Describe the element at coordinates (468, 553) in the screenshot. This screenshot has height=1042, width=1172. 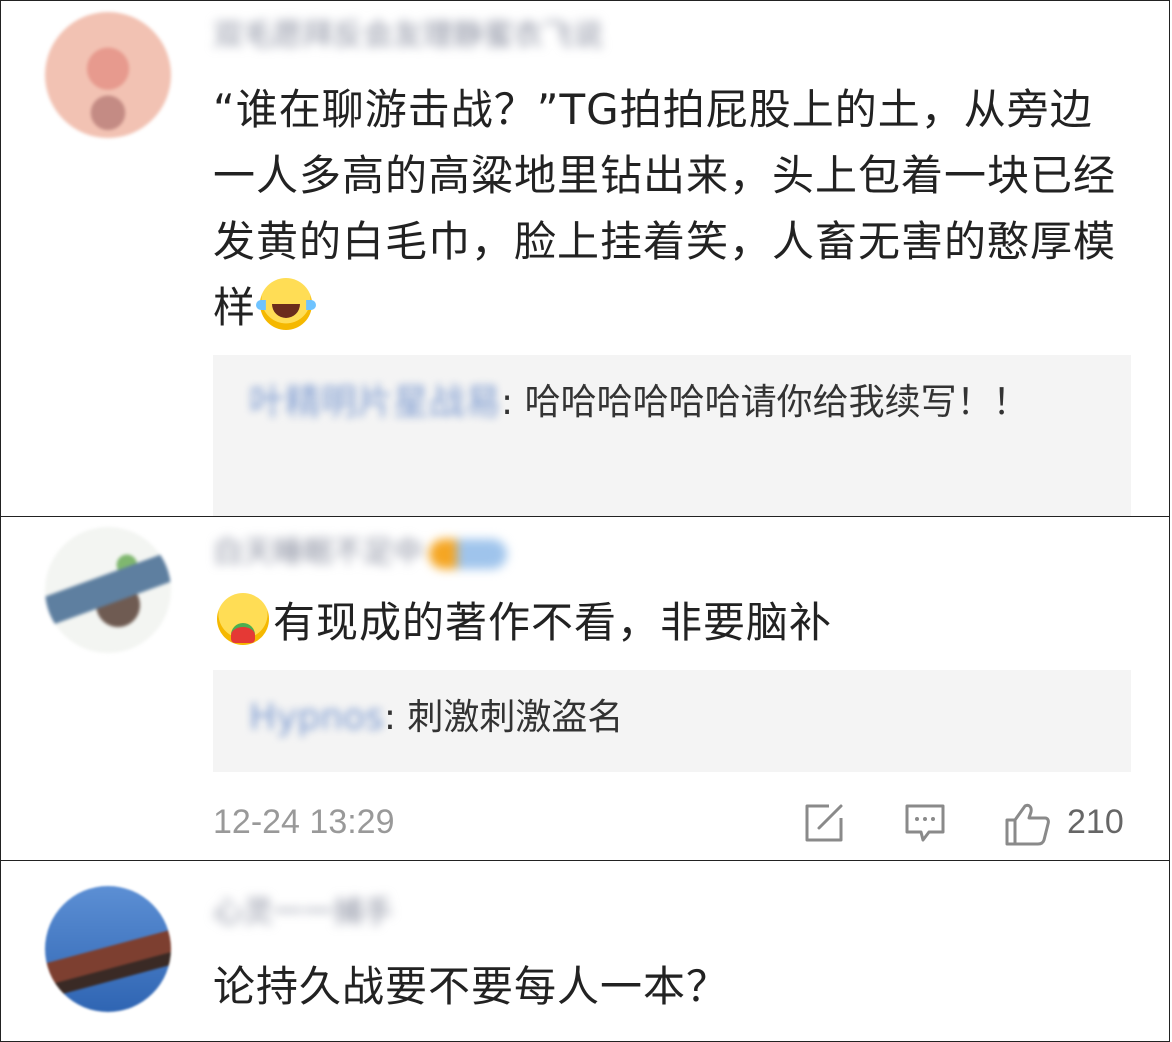
I see `user-badge-icon` at that location.